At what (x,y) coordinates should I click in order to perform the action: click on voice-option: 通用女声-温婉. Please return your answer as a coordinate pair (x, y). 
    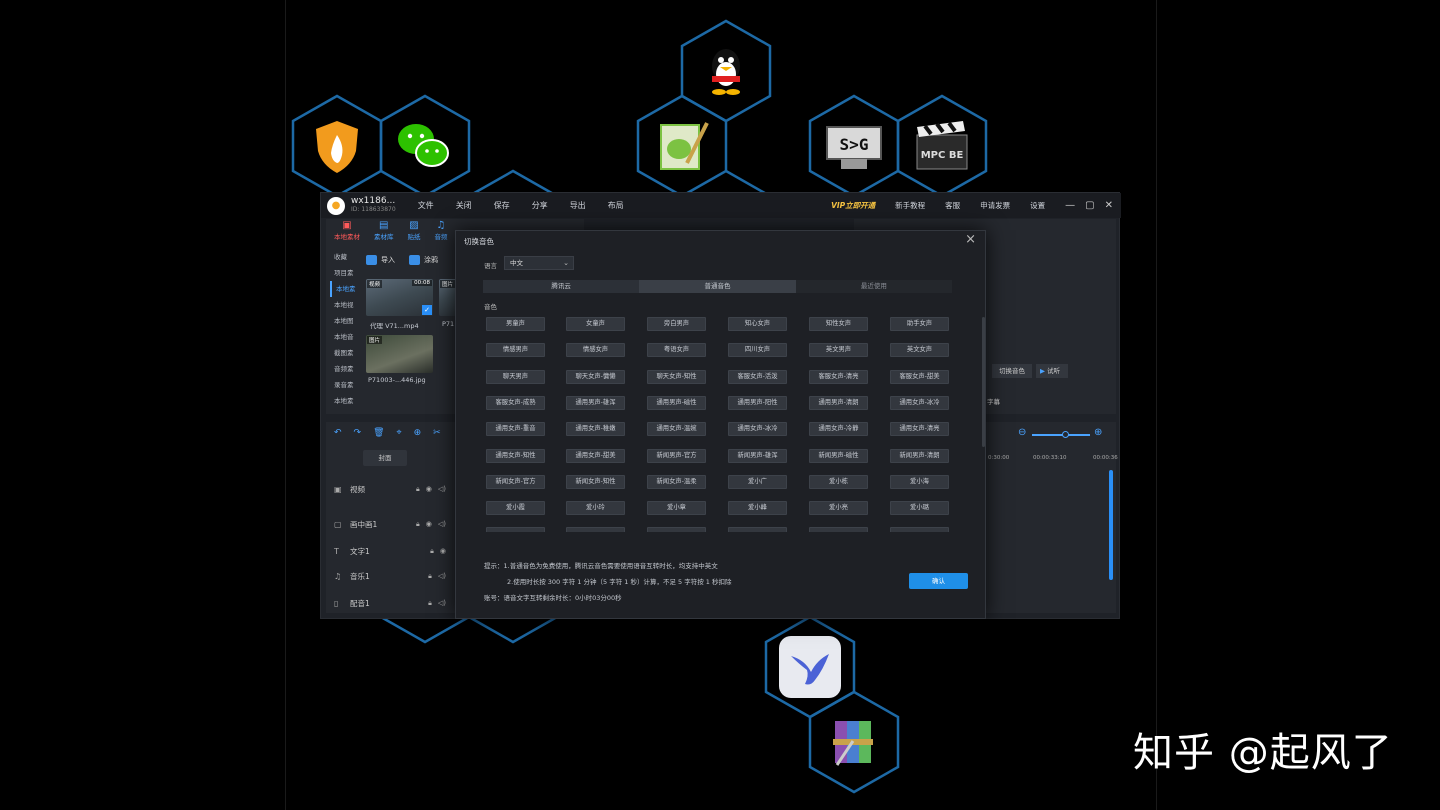
    Looking at the image, I should click on (676, 429).